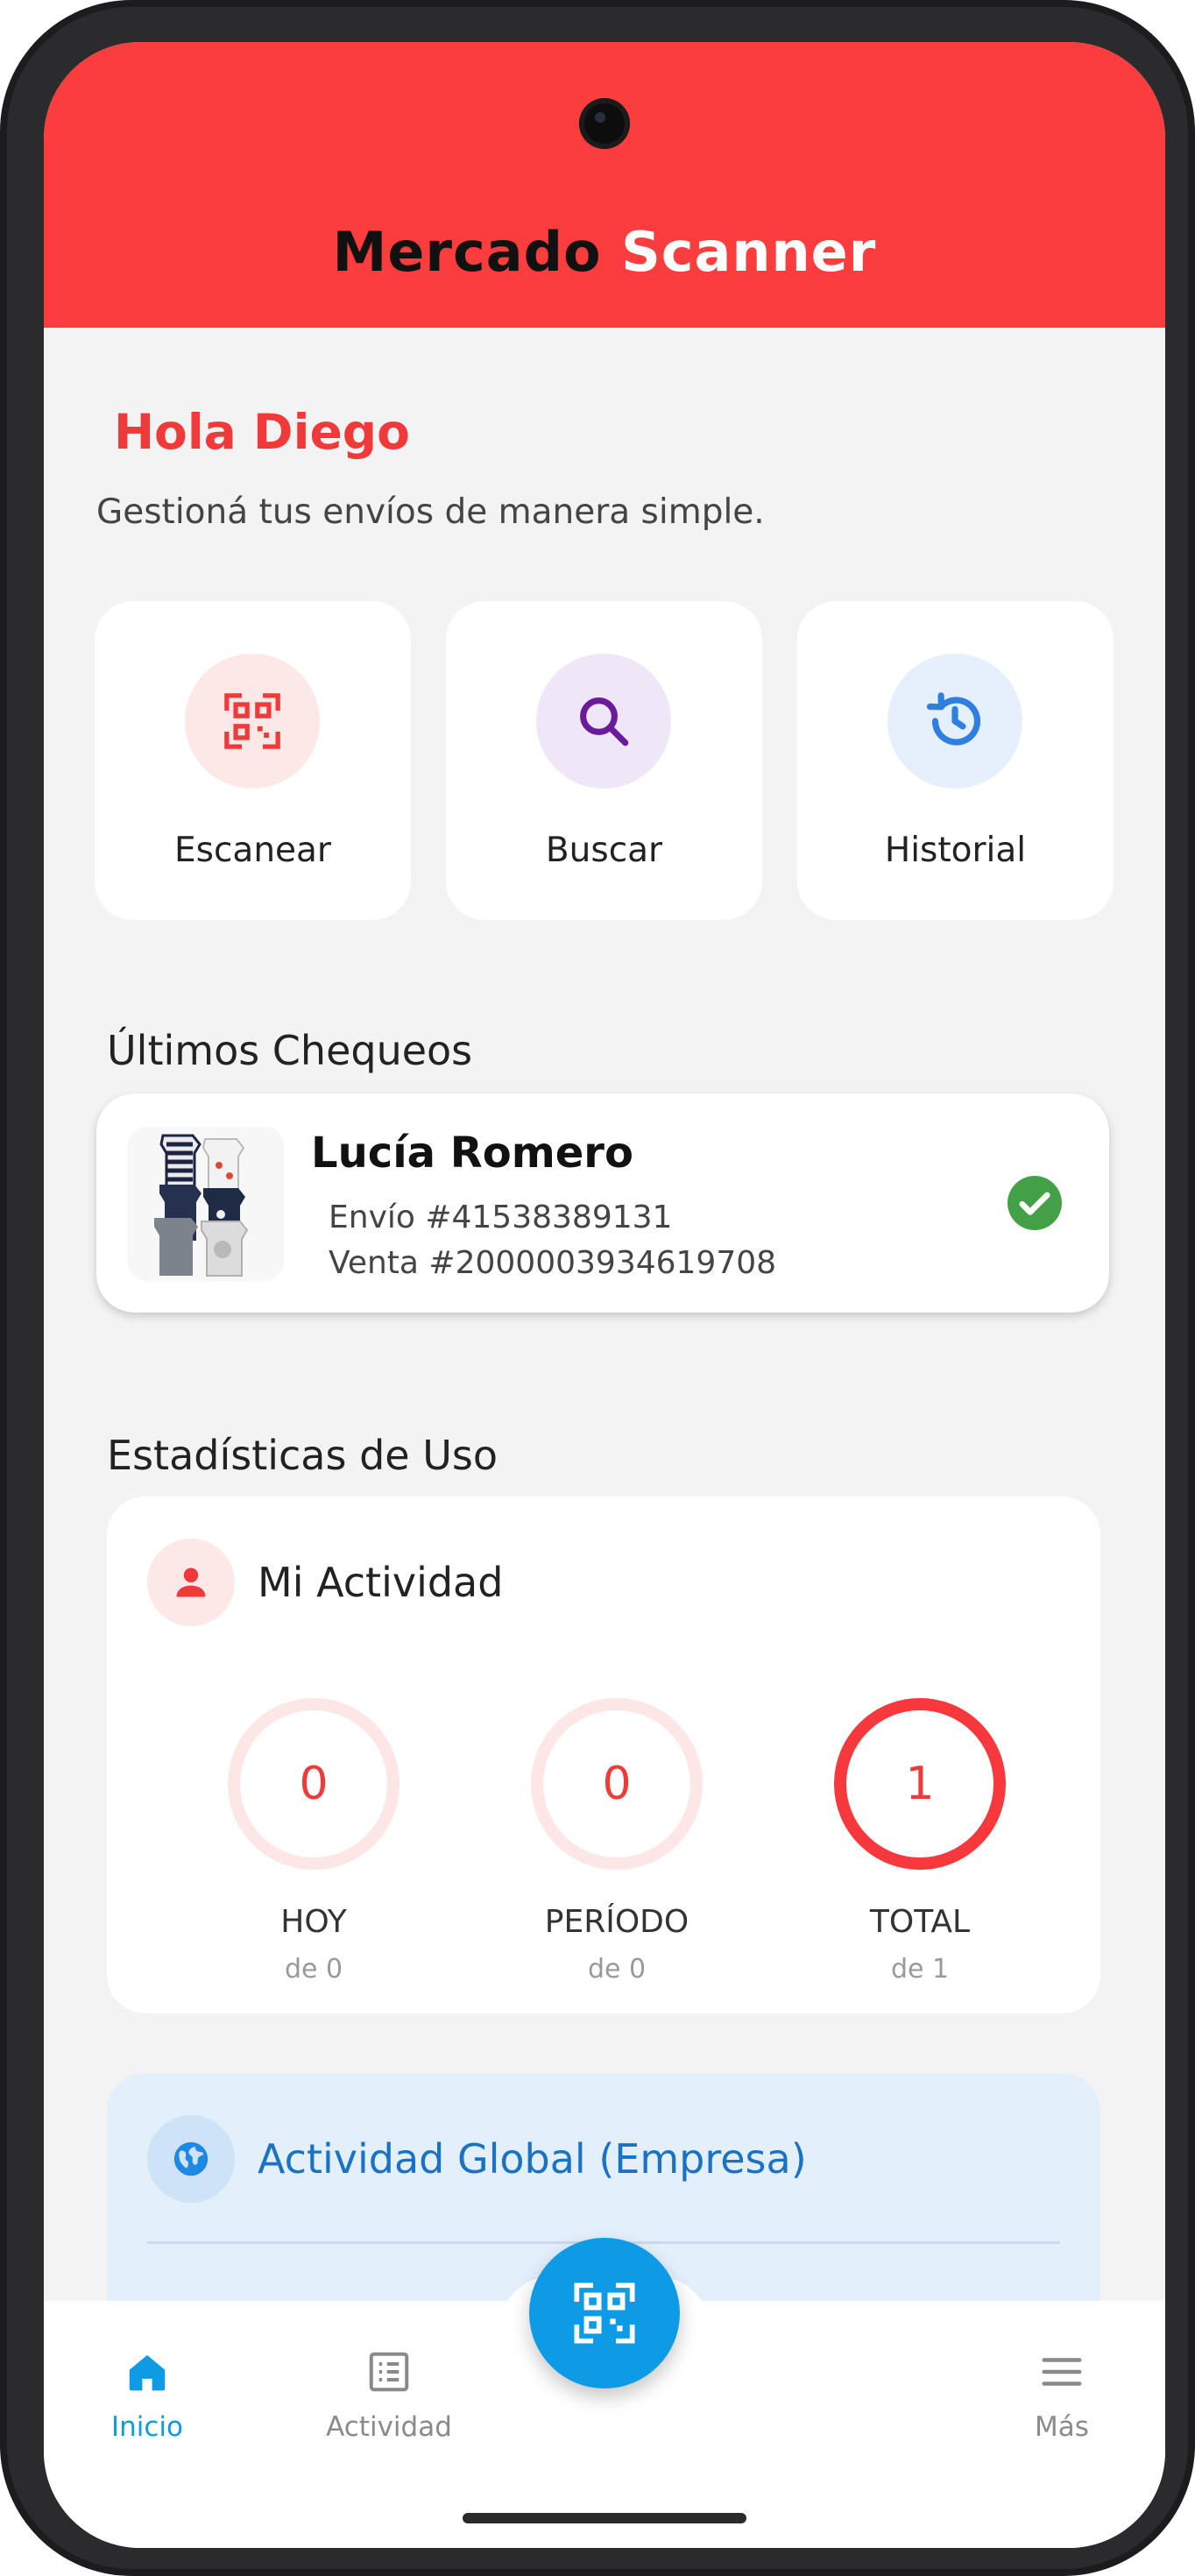 This screenshot has width=1195, height=2576. I want to click on app-title: Mercado Scanner, so click(604, 252).